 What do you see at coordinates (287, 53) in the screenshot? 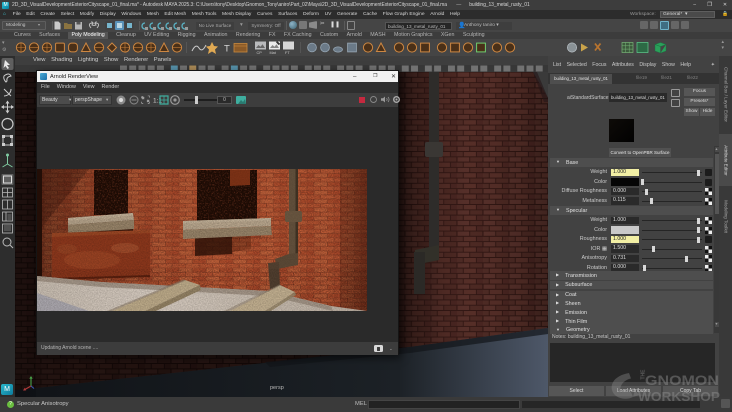
I see `svg-text: FT` at bounding box center [287, 53].